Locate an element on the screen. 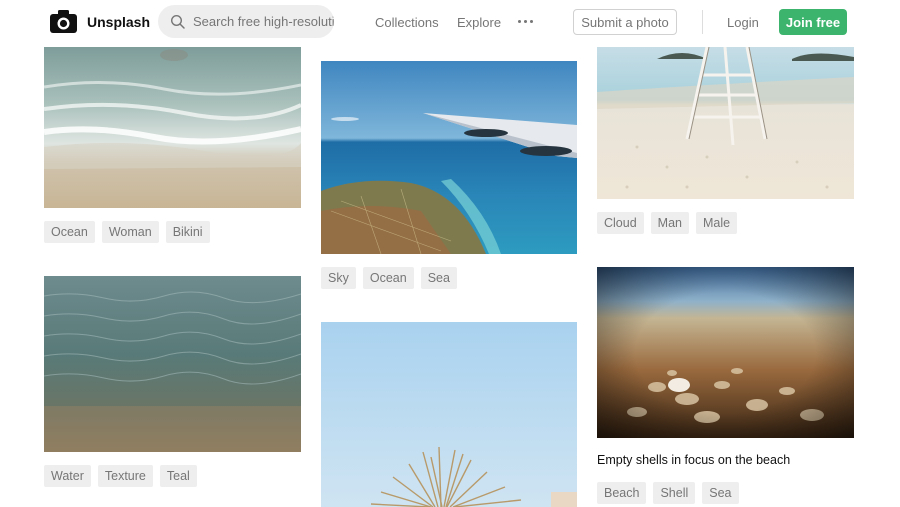 The width and height of the screenshot is (900, 507). ocean-shoreline-image is located at coordinates (172, 127).